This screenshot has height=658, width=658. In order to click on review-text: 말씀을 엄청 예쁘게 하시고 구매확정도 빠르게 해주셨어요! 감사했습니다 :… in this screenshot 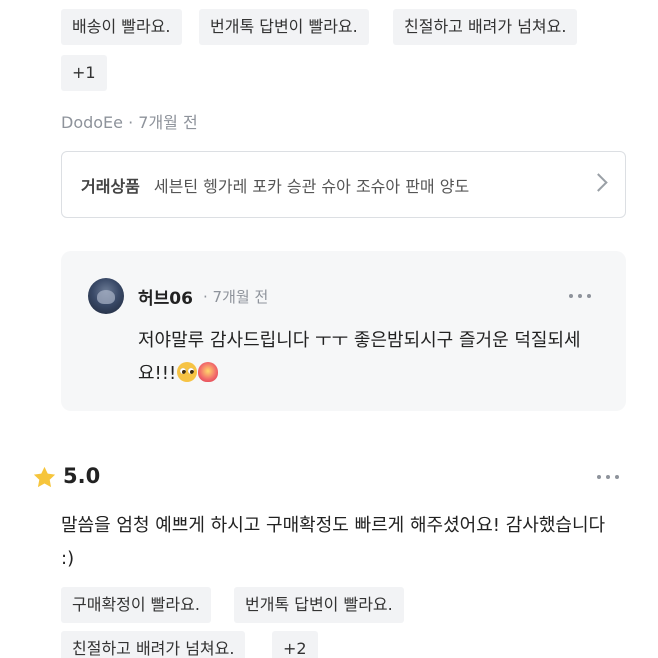, I will do `click(333, 542)`.